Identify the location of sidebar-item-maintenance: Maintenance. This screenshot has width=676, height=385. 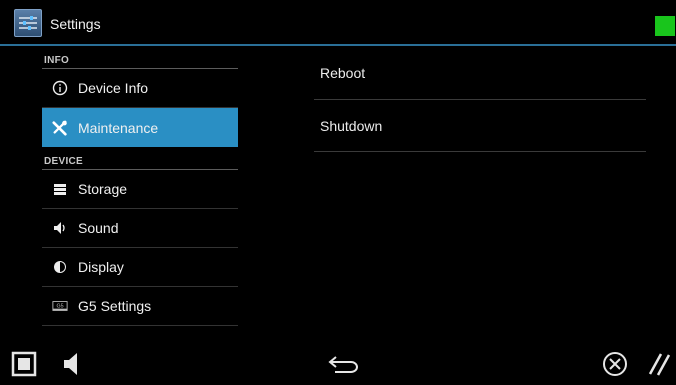
(140, 127).